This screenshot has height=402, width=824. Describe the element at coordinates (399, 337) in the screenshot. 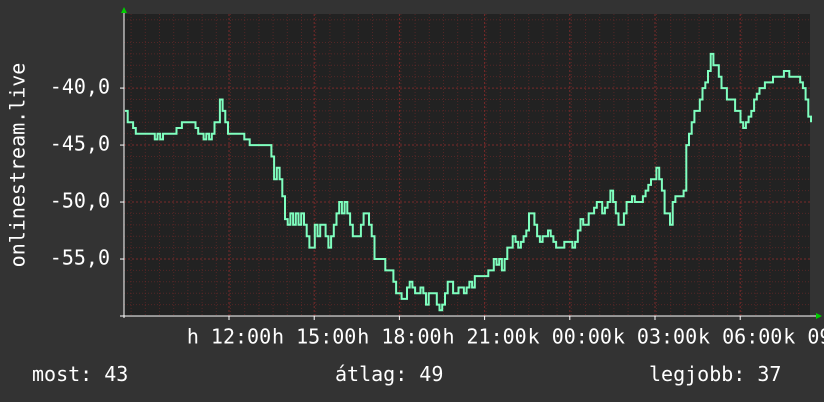

I see `x-tick-label: h 18:00` at that location.